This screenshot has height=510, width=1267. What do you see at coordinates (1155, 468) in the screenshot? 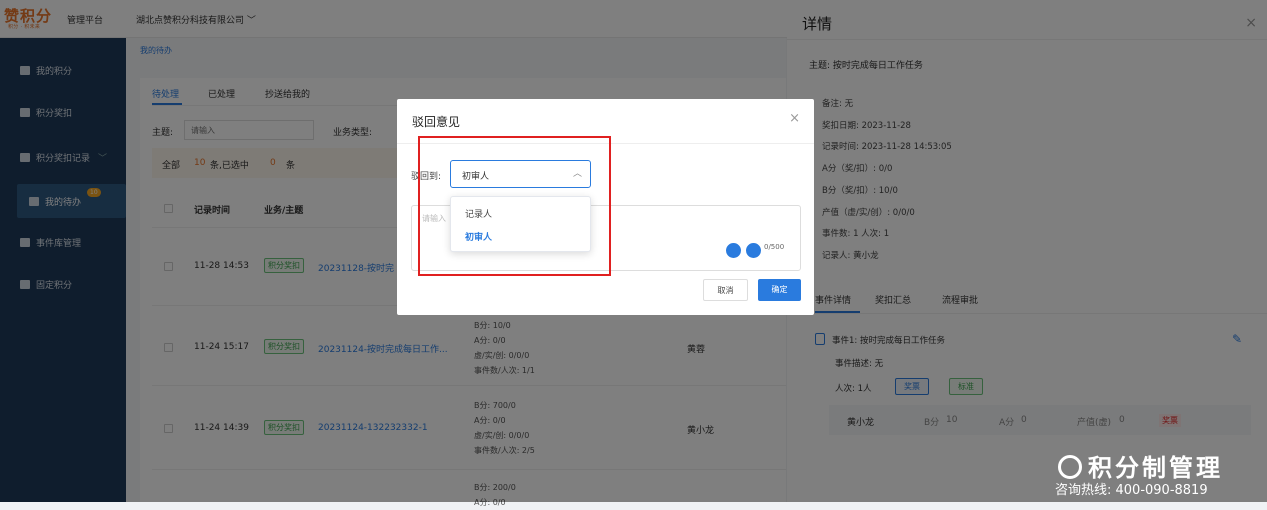
I see `watermark-brand-text: 积分制管理` at bounding box center [1155, 468].